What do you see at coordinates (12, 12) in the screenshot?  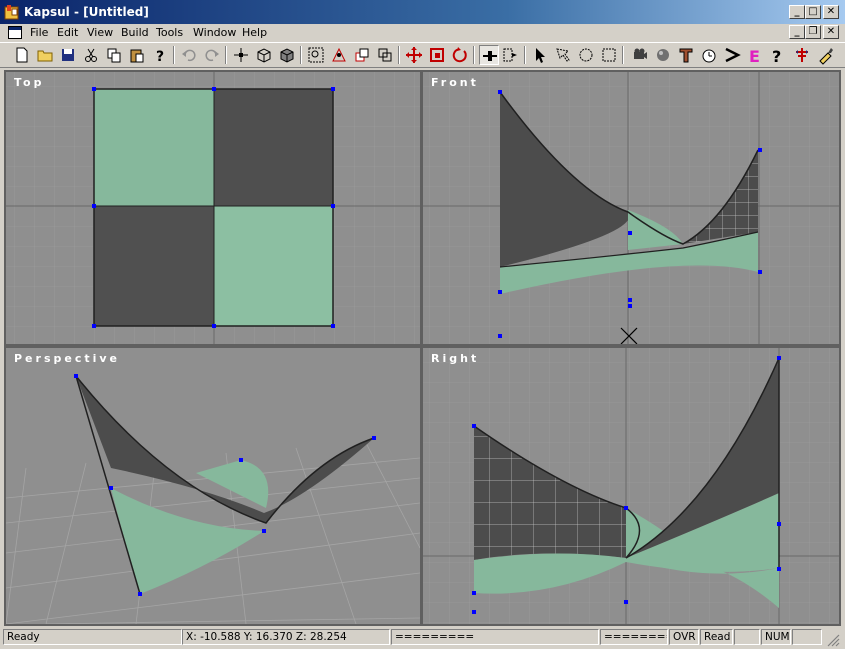 I see `kapsul-app-icon` at bounding box center [12, 12].